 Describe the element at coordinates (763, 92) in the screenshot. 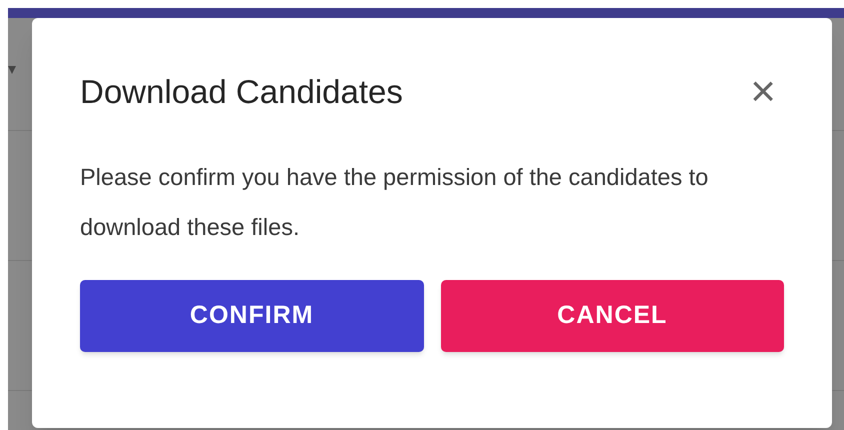

I see `close-button: ×` at that location.